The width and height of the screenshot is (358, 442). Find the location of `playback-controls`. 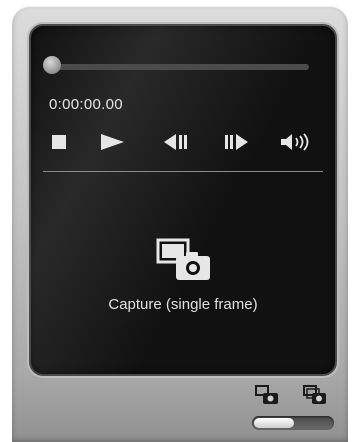

playback-controls is located at coordinates (183, 142).